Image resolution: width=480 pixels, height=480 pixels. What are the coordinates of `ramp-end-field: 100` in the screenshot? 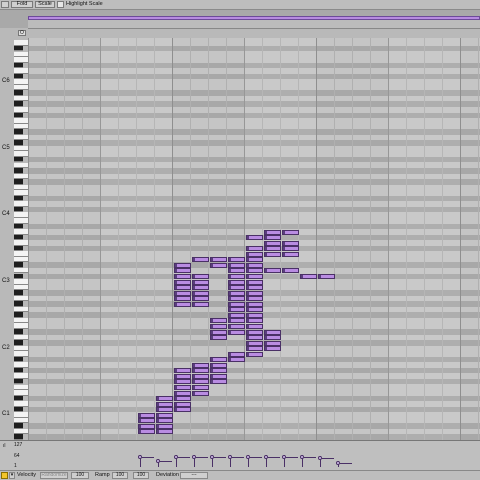 It's located at (141, 475).